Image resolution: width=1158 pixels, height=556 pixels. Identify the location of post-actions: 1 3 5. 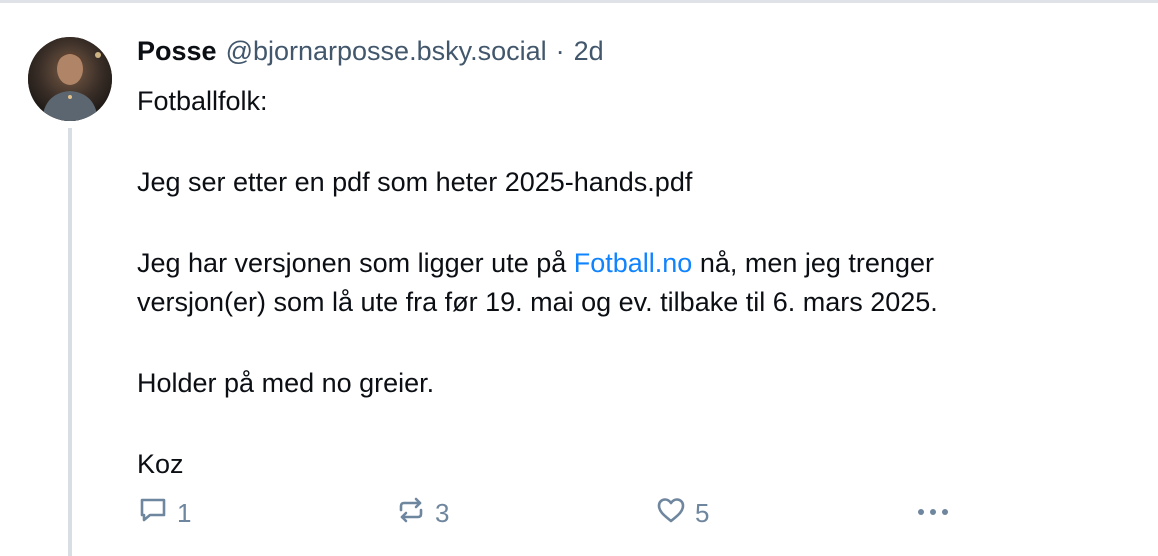
(547, 513).